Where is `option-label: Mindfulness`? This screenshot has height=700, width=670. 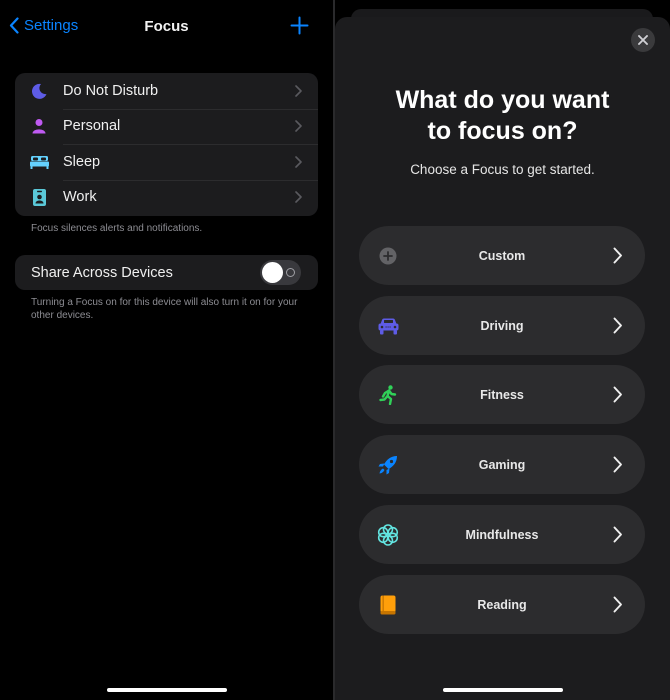
option-label: Mindfulness is located at coordinates (502, 534).